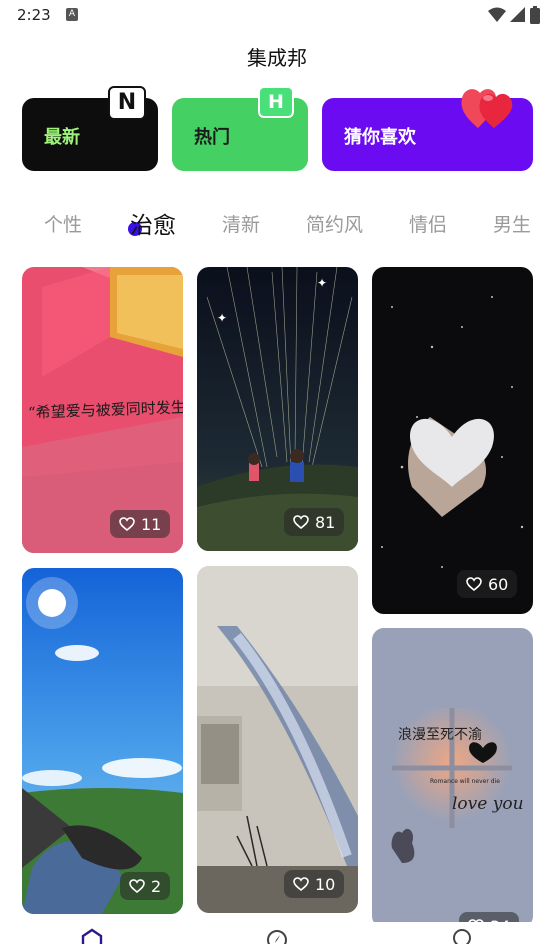 This screenshot has width=554, height=944. I want to click on hot-badge-icon: H, so click(276, 102).